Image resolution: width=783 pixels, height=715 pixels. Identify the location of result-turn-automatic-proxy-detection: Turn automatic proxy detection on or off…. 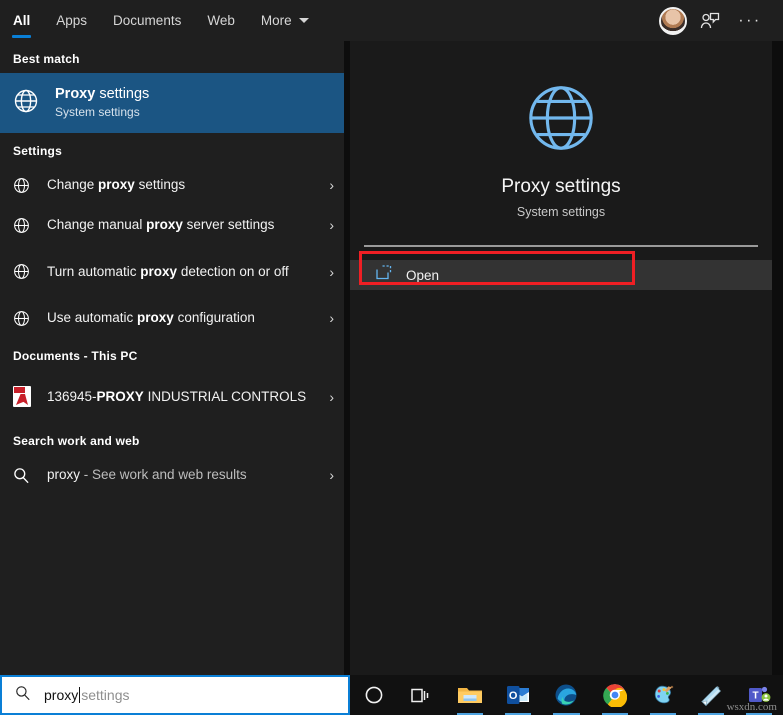
(172, 271).